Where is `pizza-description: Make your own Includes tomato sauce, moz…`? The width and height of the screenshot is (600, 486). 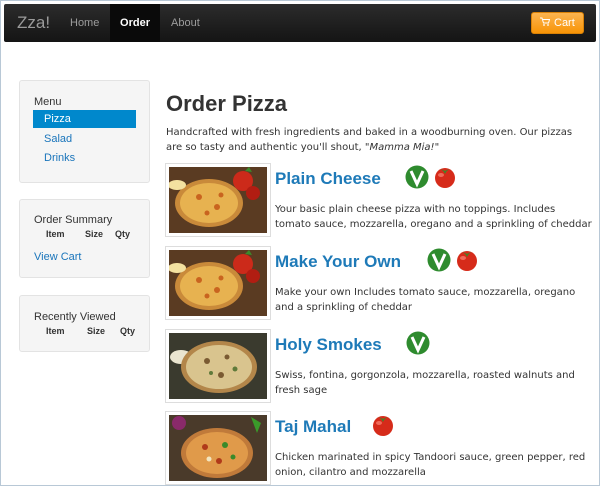 pizza-description: Make your own Includes tomato sauce, moz… is located at coordinates (425, 300).